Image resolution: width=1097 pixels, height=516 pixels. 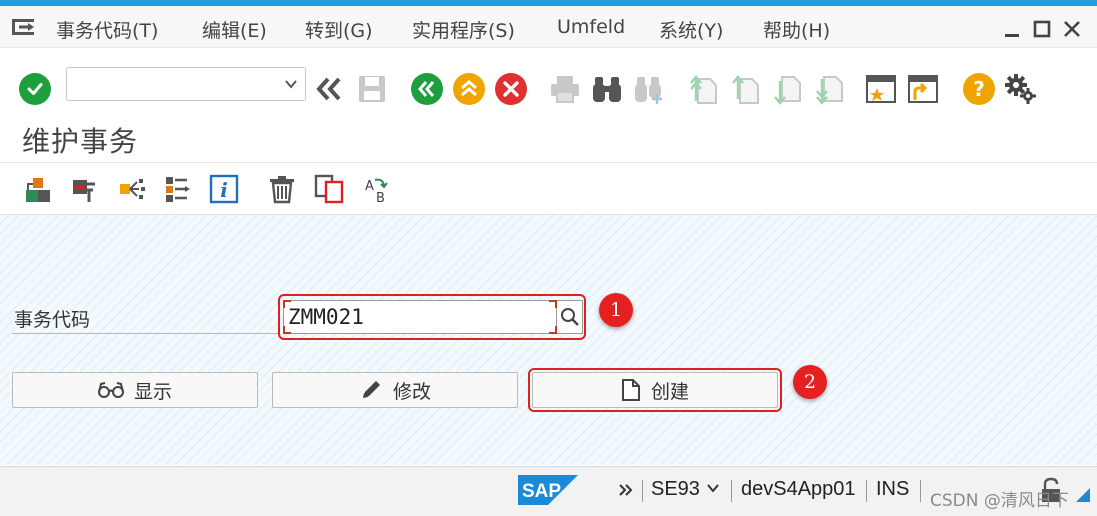 What do you see at coordinates (745, 89) in the screenshot?
I see `previous-page-icon` at bounding box center [745, 89].